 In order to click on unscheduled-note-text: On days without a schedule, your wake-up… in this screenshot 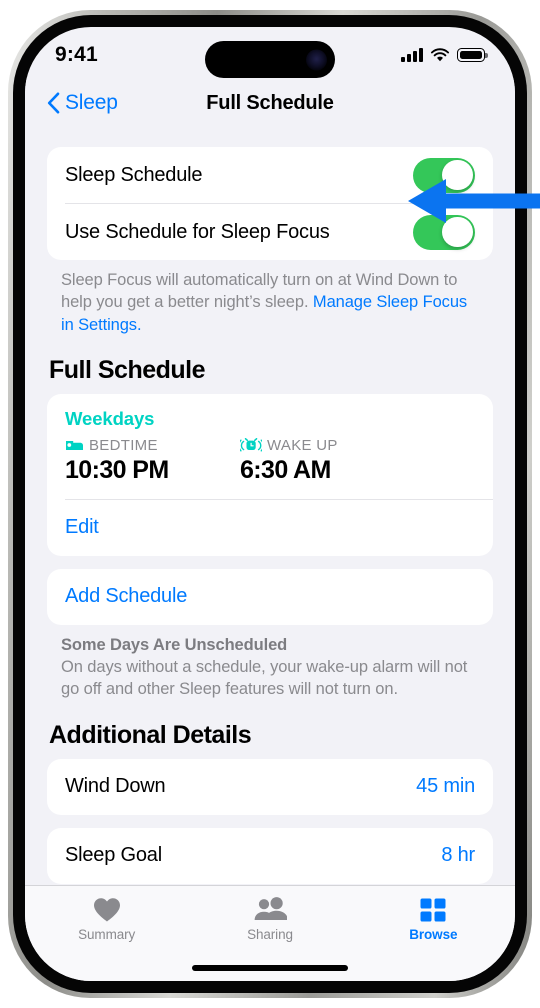, I will do `click(264, 678)`.